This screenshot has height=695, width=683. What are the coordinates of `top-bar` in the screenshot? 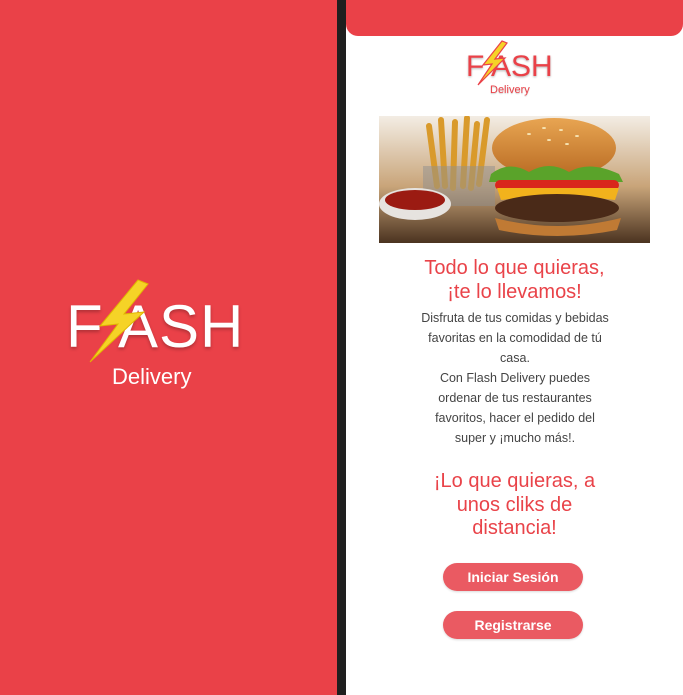 It's located at (514, 18).